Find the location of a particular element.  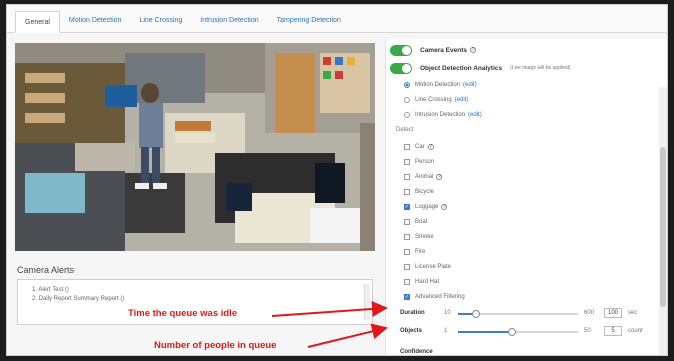

camera-events-label: Camera Events is located at coordinates (443, 50).